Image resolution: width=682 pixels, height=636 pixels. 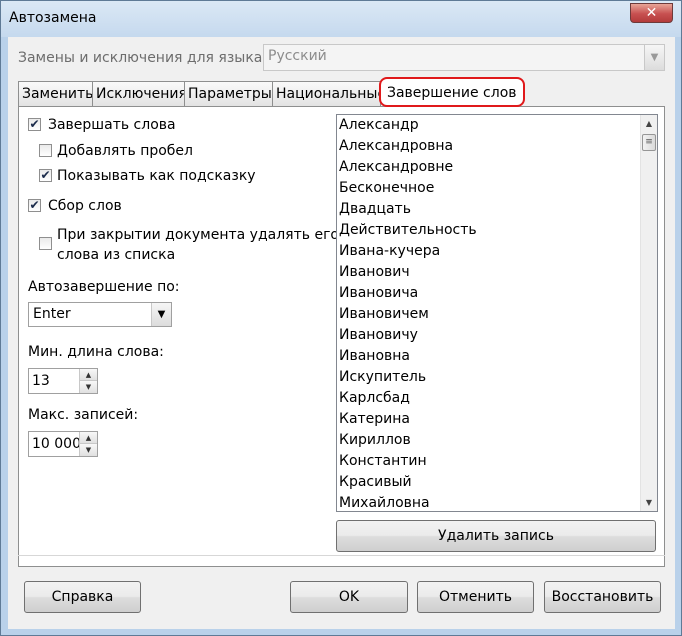 What do you see at coordinates (464, 57) in the screenshot?
I see `language-select: Русский ▼` at bounding box center [464, 57].